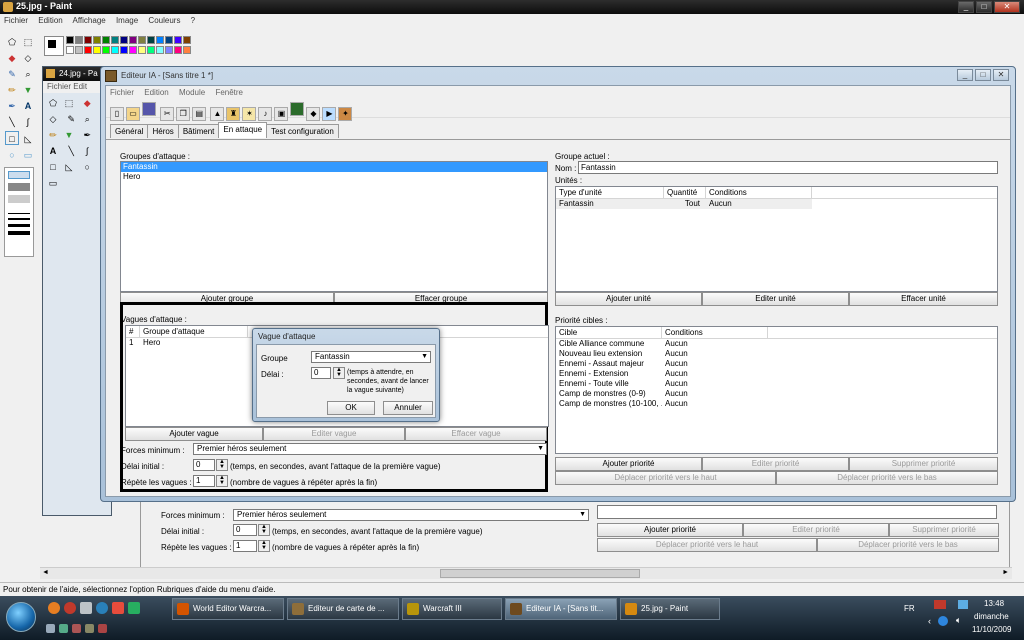 Image resolution: width=1024 pixels, height=640 pixels. Describe the element at coordinates (199, 114) in the screenshot. I see `paste-icon: ▤` at that location.